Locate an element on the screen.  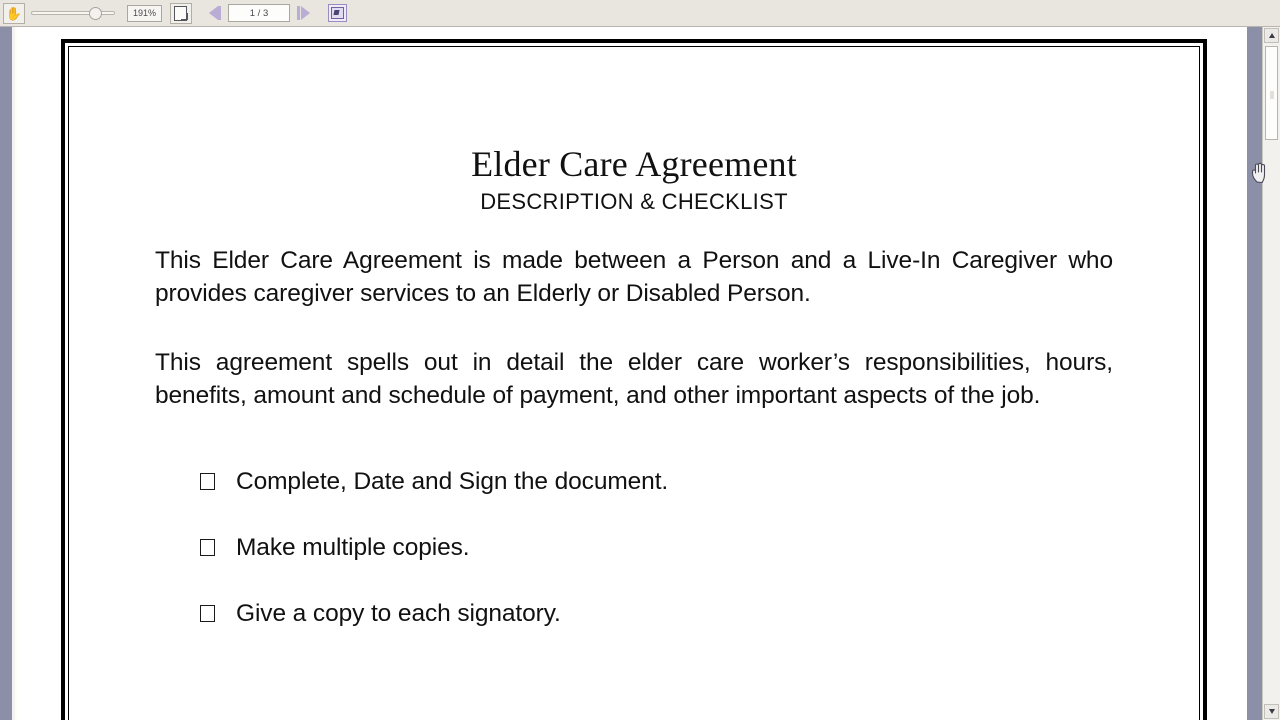
checklist-item: Give a copy to each signatory. is located at coordinates (656, 614).